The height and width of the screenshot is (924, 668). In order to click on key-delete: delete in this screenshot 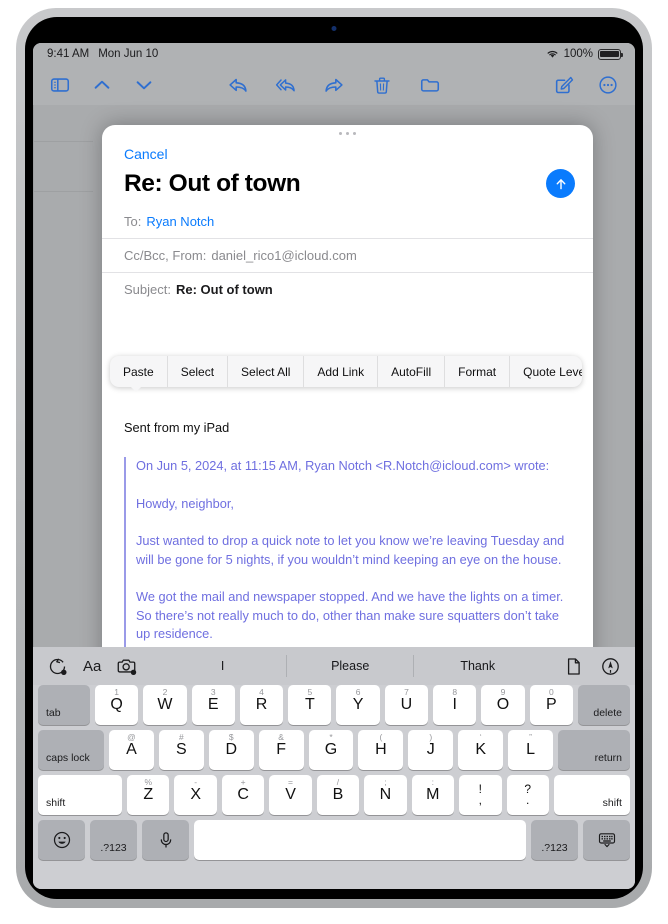, I will do `click(603, 705)`.